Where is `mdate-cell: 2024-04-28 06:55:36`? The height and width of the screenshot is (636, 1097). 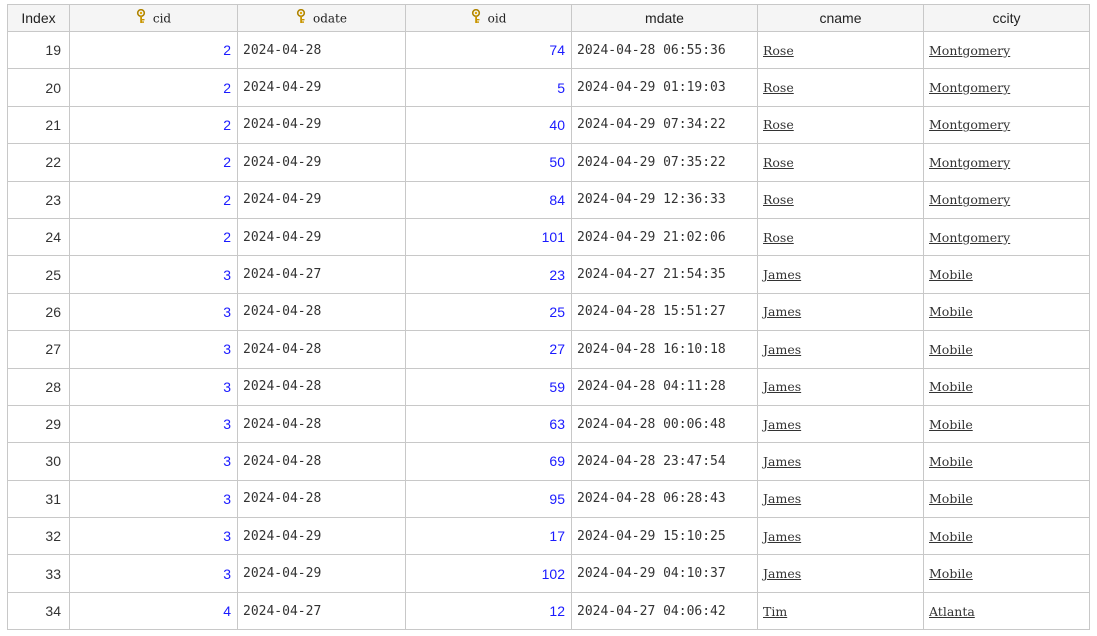
mdate-cell: 2024-04-28 06:55:36 is located at coordinates (664, 50).